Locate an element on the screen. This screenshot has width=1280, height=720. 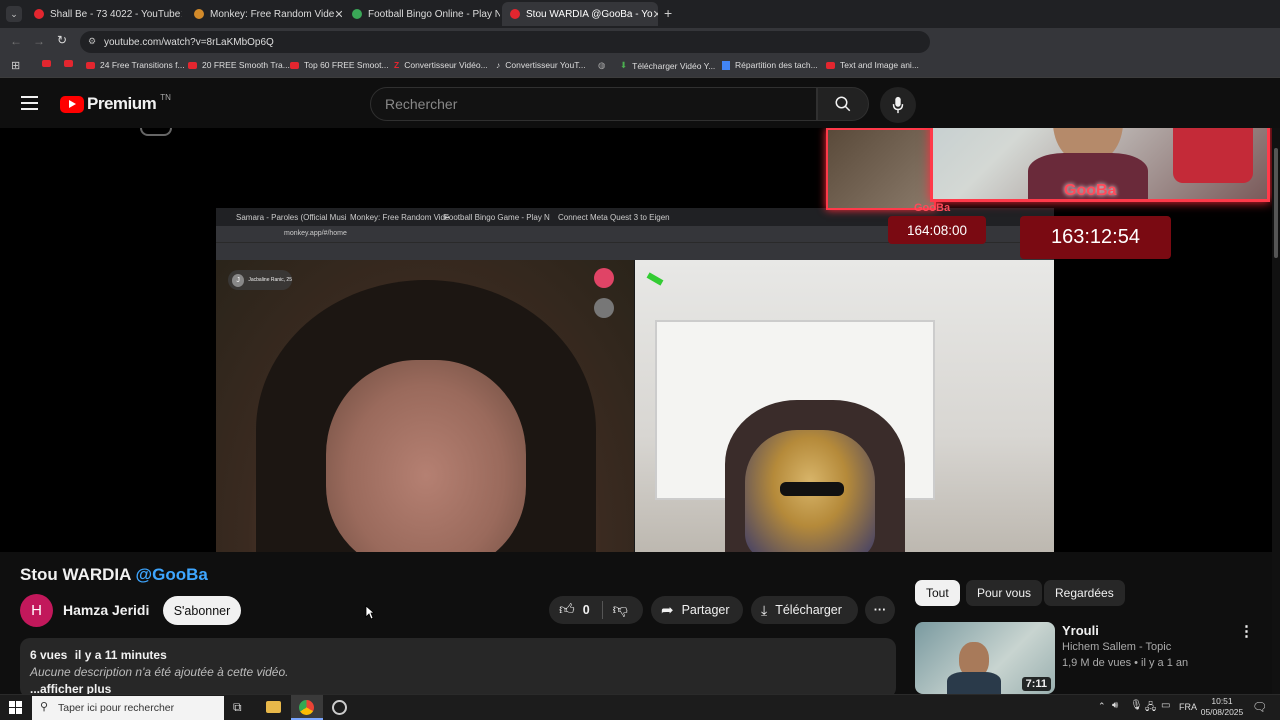
share-button: ➦ Partager is located at coordinates (697, 610).